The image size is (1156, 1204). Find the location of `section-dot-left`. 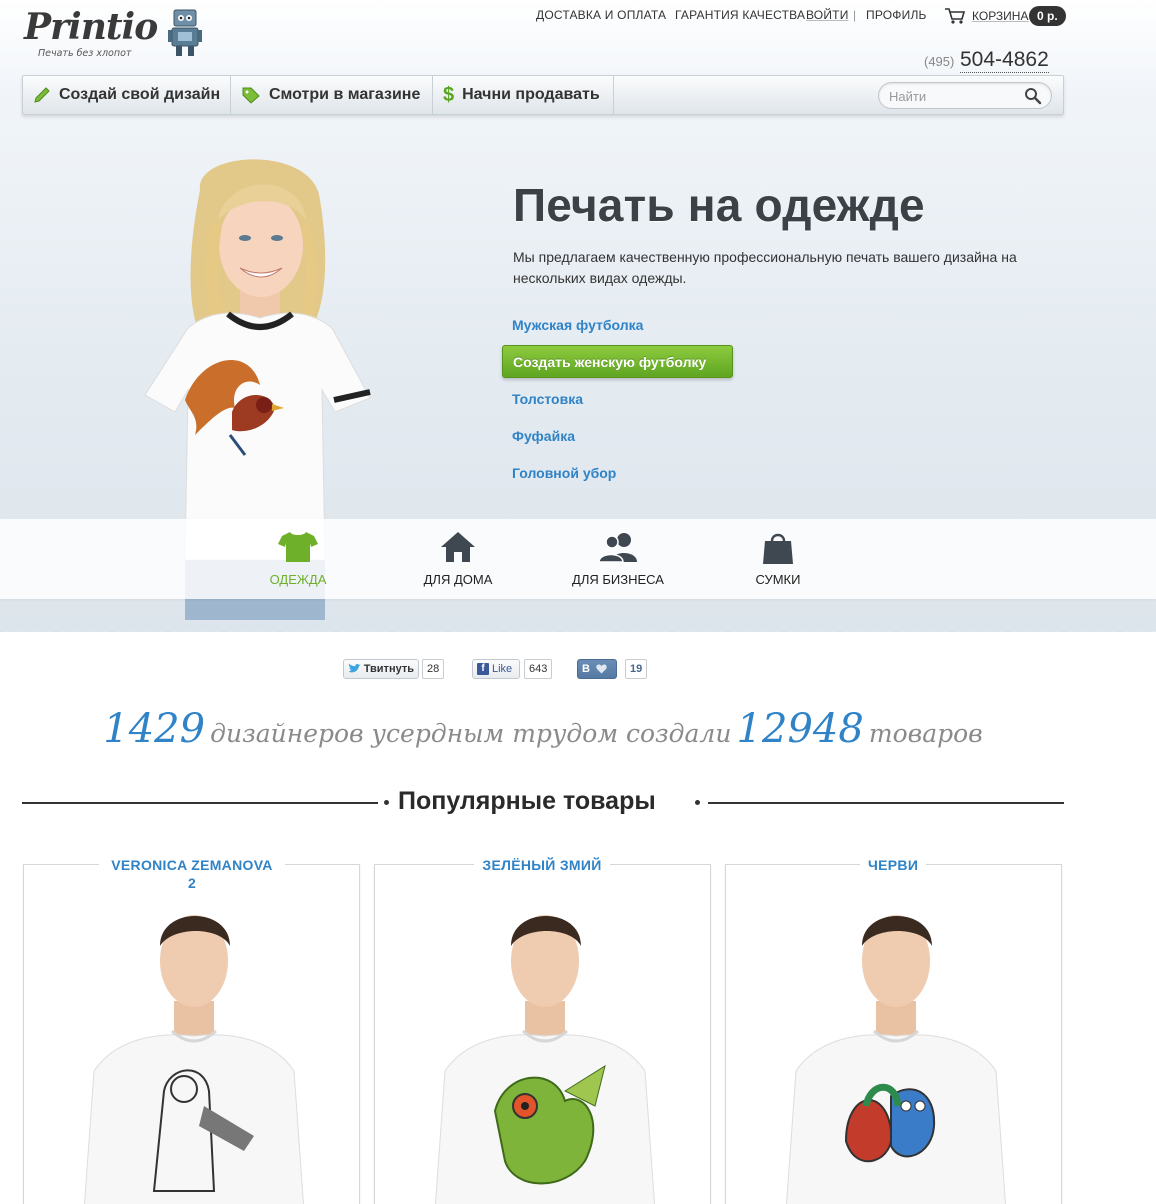

section-dot-left is located at coordinates (386, 802).